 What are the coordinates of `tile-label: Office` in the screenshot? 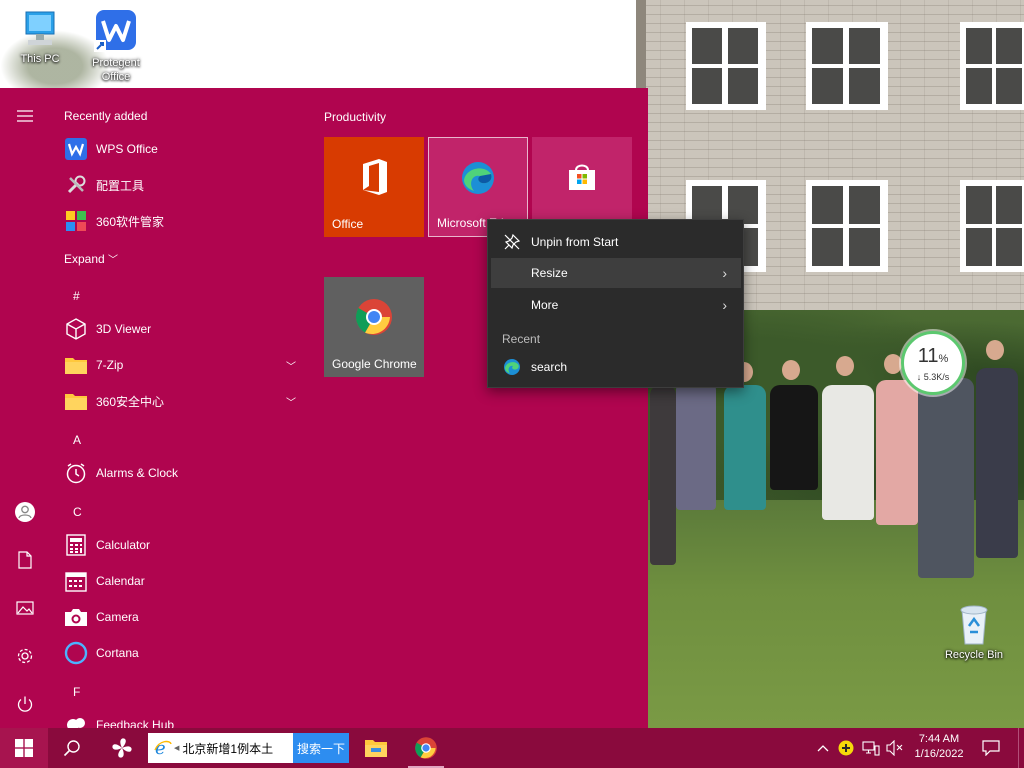 It's located at (348, 224).